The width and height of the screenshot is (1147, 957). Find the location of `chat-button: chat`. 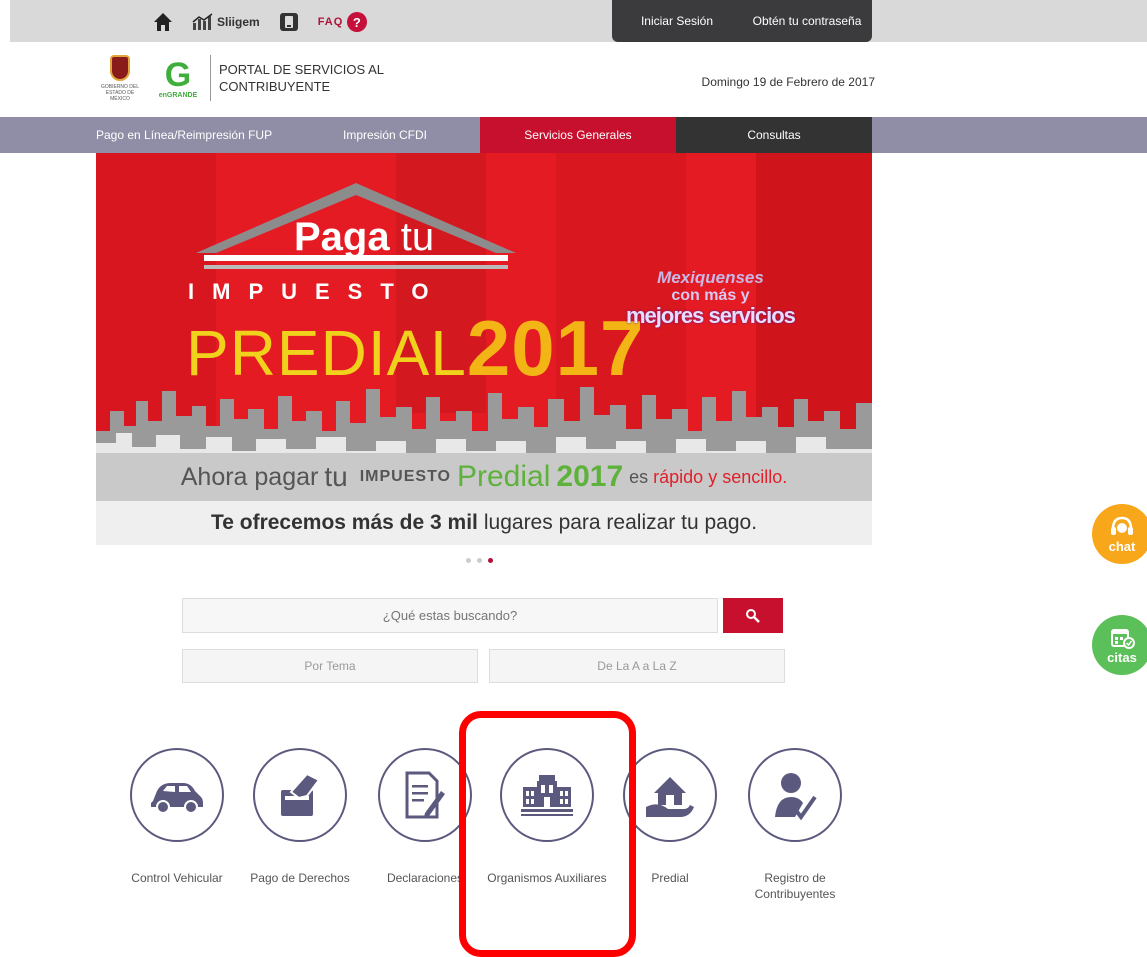

chat-button: chat is located at coordinates (1119, 534).